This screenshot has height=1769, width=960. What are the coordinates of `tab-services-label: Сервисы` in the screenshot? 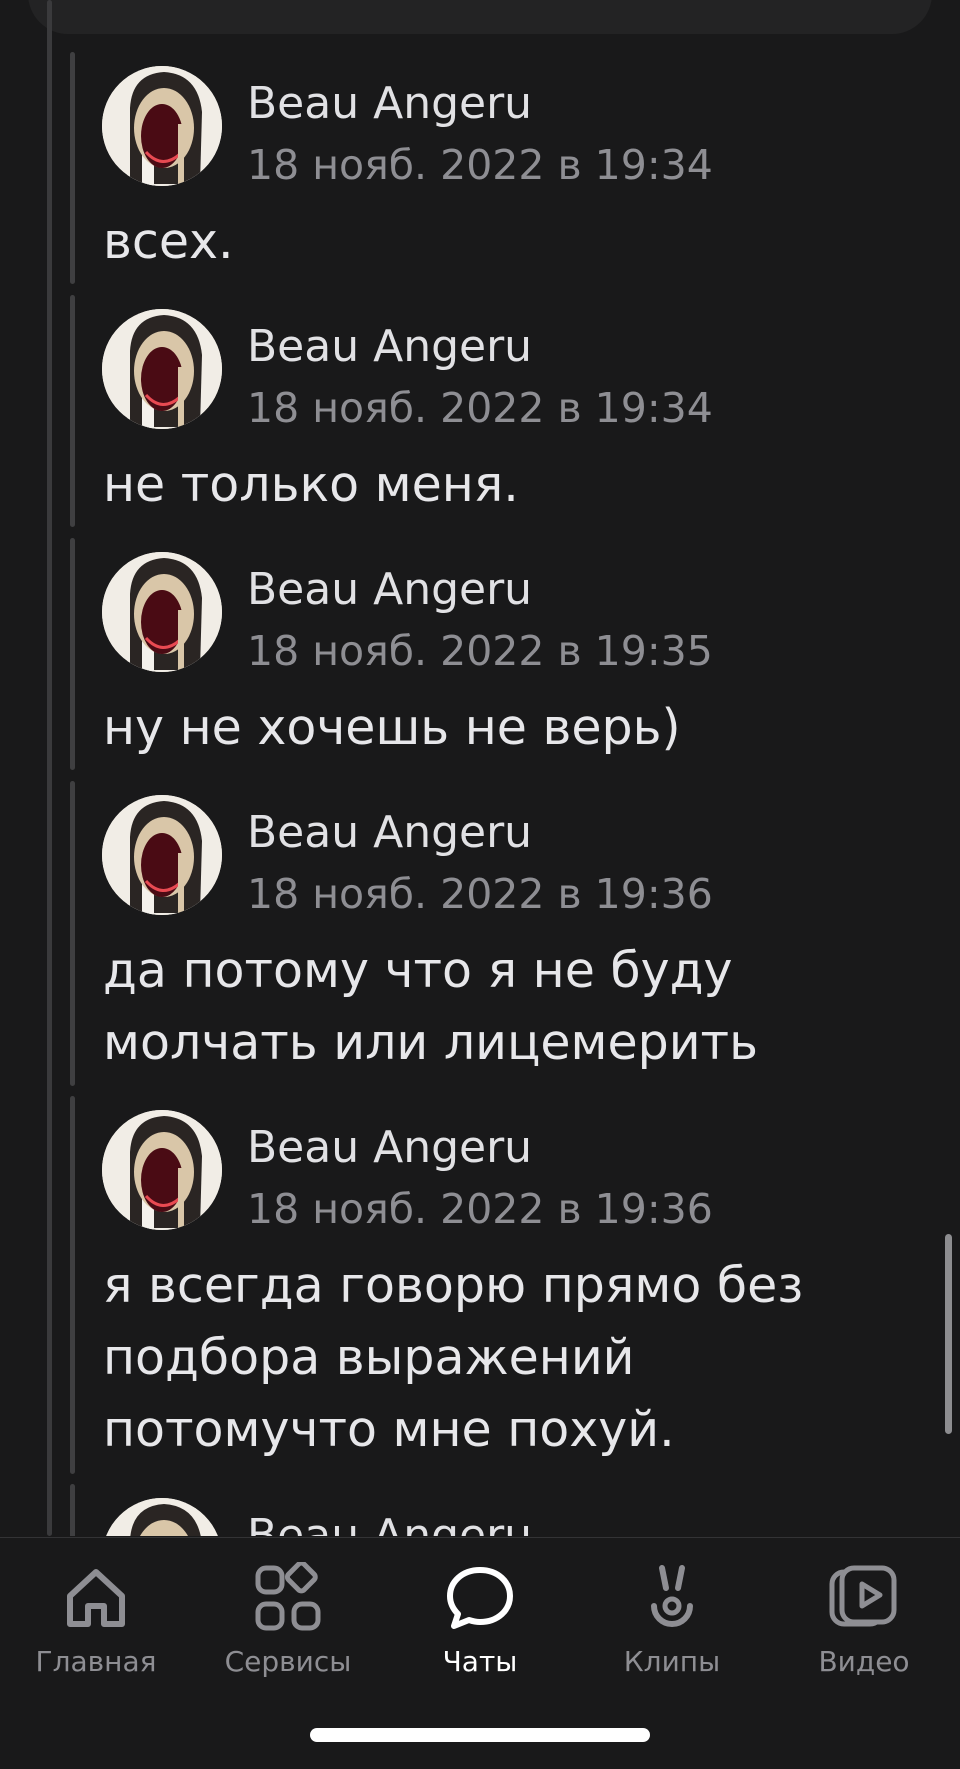 It's located at (288, 1661).